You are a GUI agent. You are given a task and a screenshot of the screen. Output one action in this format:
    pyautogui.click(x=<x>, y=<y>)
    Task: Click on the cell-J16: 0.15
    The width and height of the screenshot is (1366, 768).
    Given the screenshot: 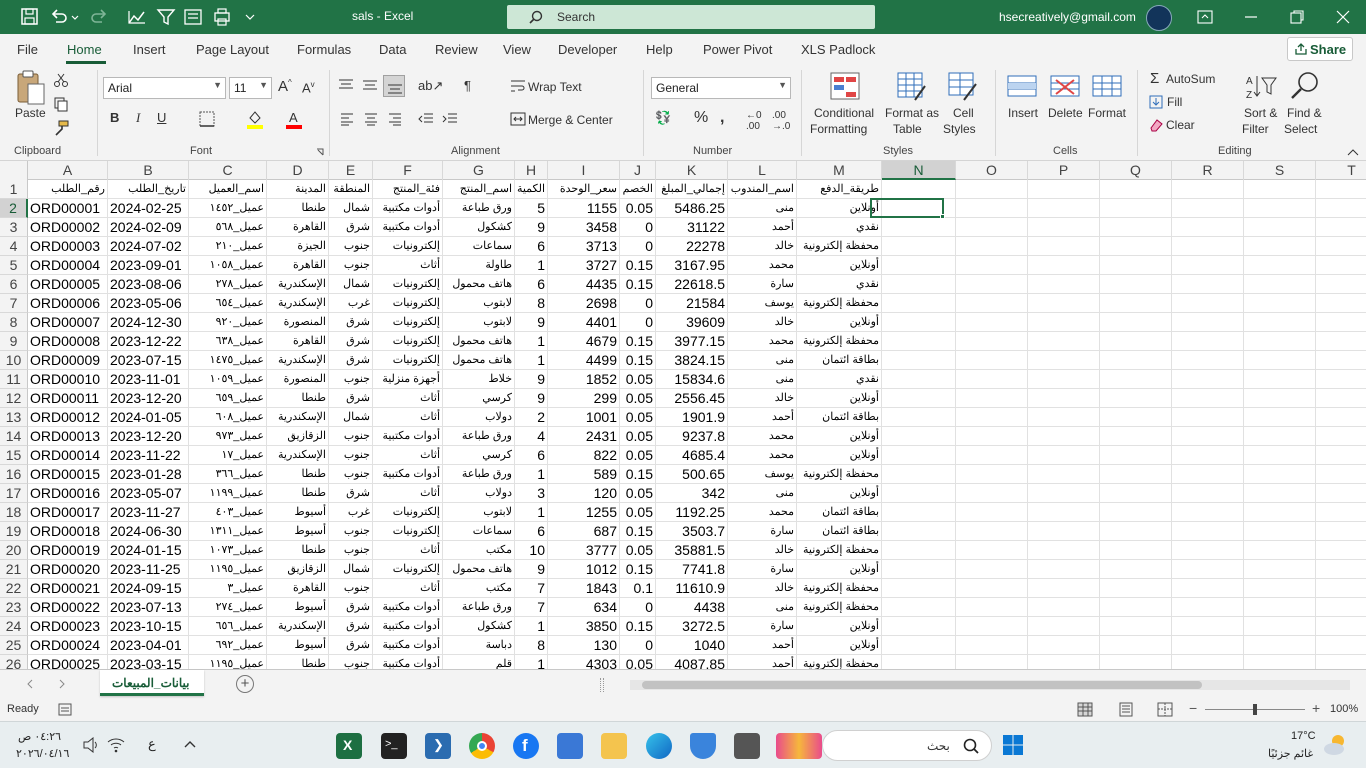 What is the action you would take?
    pyautogui.click(x=638, y=474)
    